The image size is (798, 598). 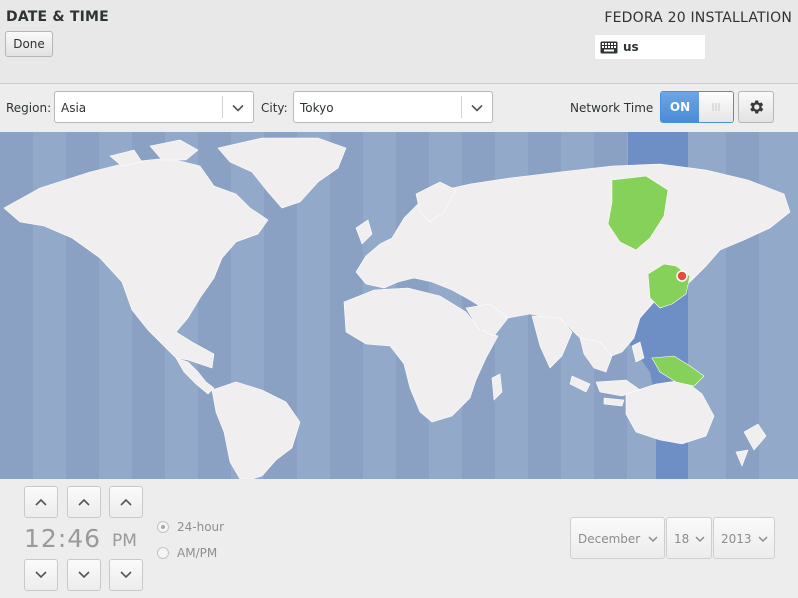 I want to click on gear-icon, so click(x=757, y=107).